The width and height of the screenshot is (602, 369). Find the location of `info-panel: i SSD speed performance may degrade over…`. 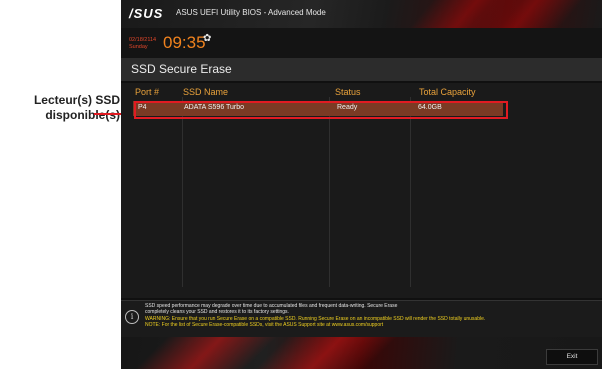

info-panel: i SSD speed performance may degrade over… is located at coordinates (361, 318).